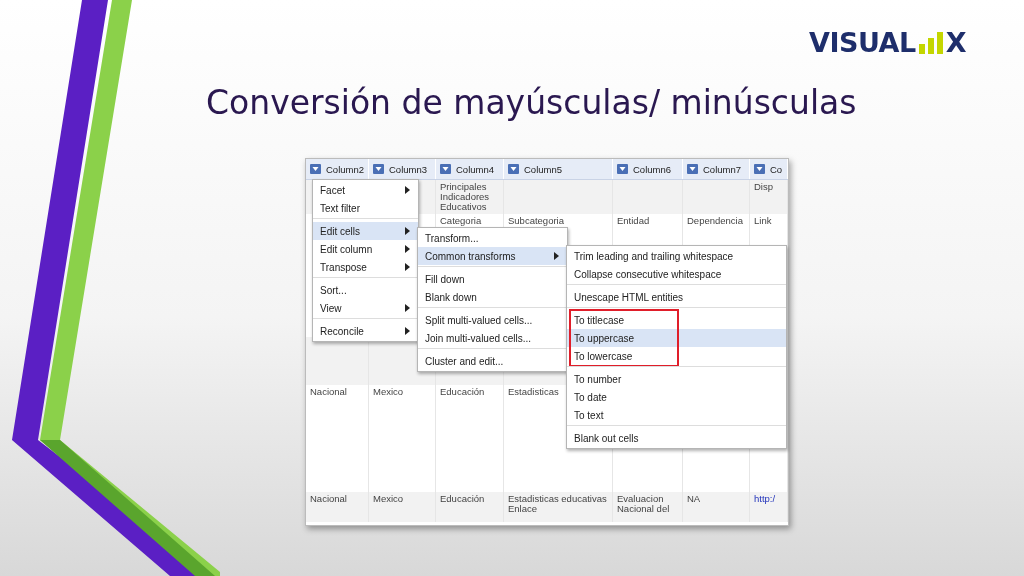  What do you see at coordinates (492, 297) in the screenshot?
I see `menu-item: Blank down` at bounding box center [492, 297].